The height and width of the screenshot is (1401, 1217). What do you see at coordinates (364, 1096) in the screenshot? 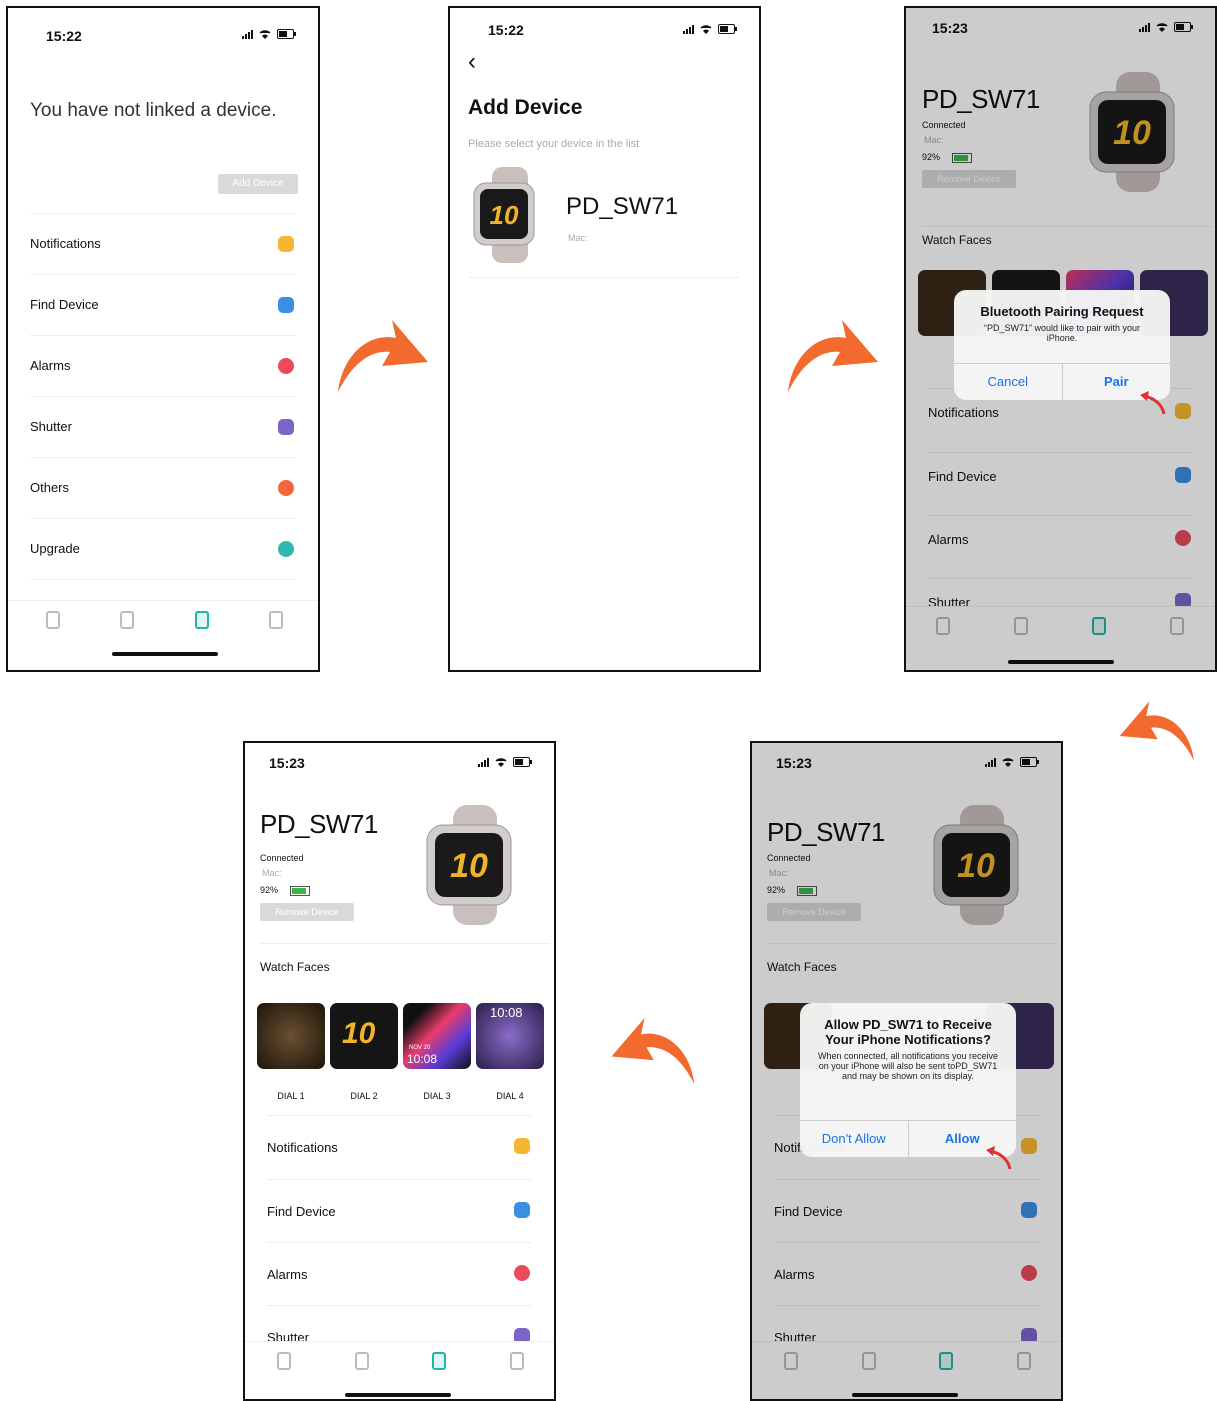
I see `dial-label: DIAL 2` at bounding box center [364, 1096].